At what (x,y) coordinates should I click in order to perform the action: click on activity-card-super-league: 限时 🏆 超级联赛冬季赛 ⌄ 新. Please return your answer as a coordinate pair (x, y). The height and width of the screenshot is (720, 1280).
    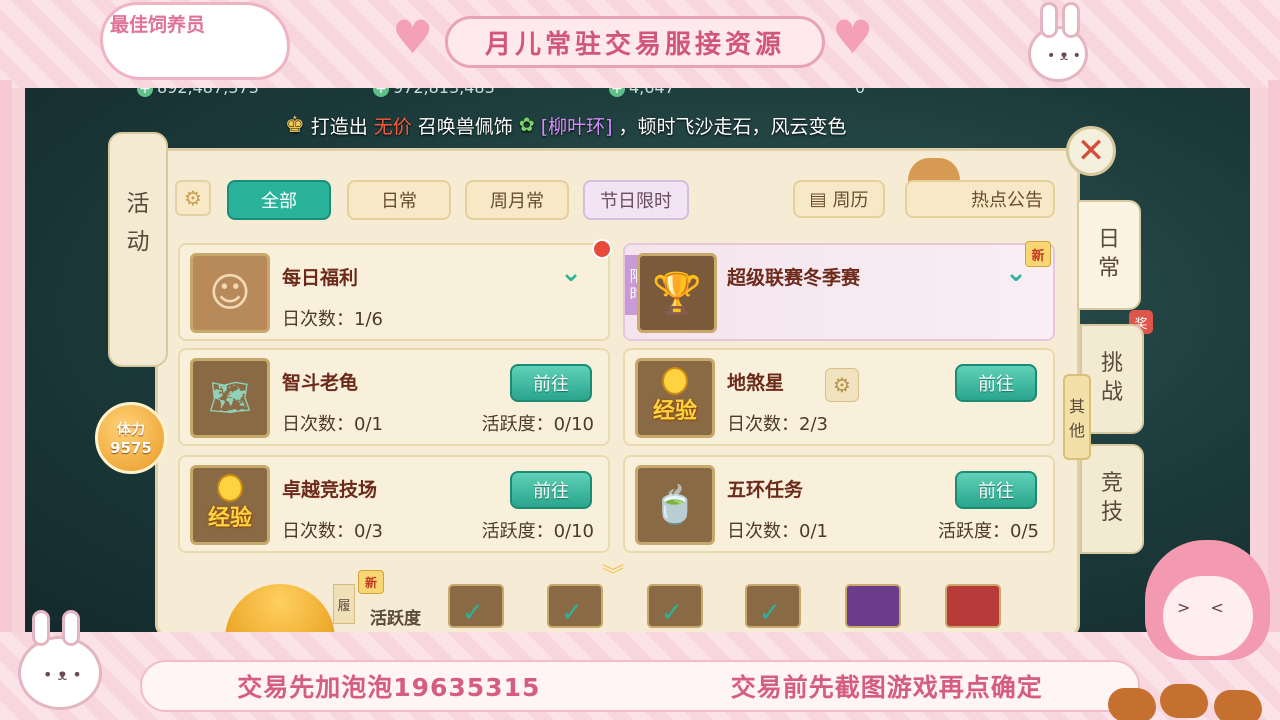
    Looking at the image, I should click on (839, 291).